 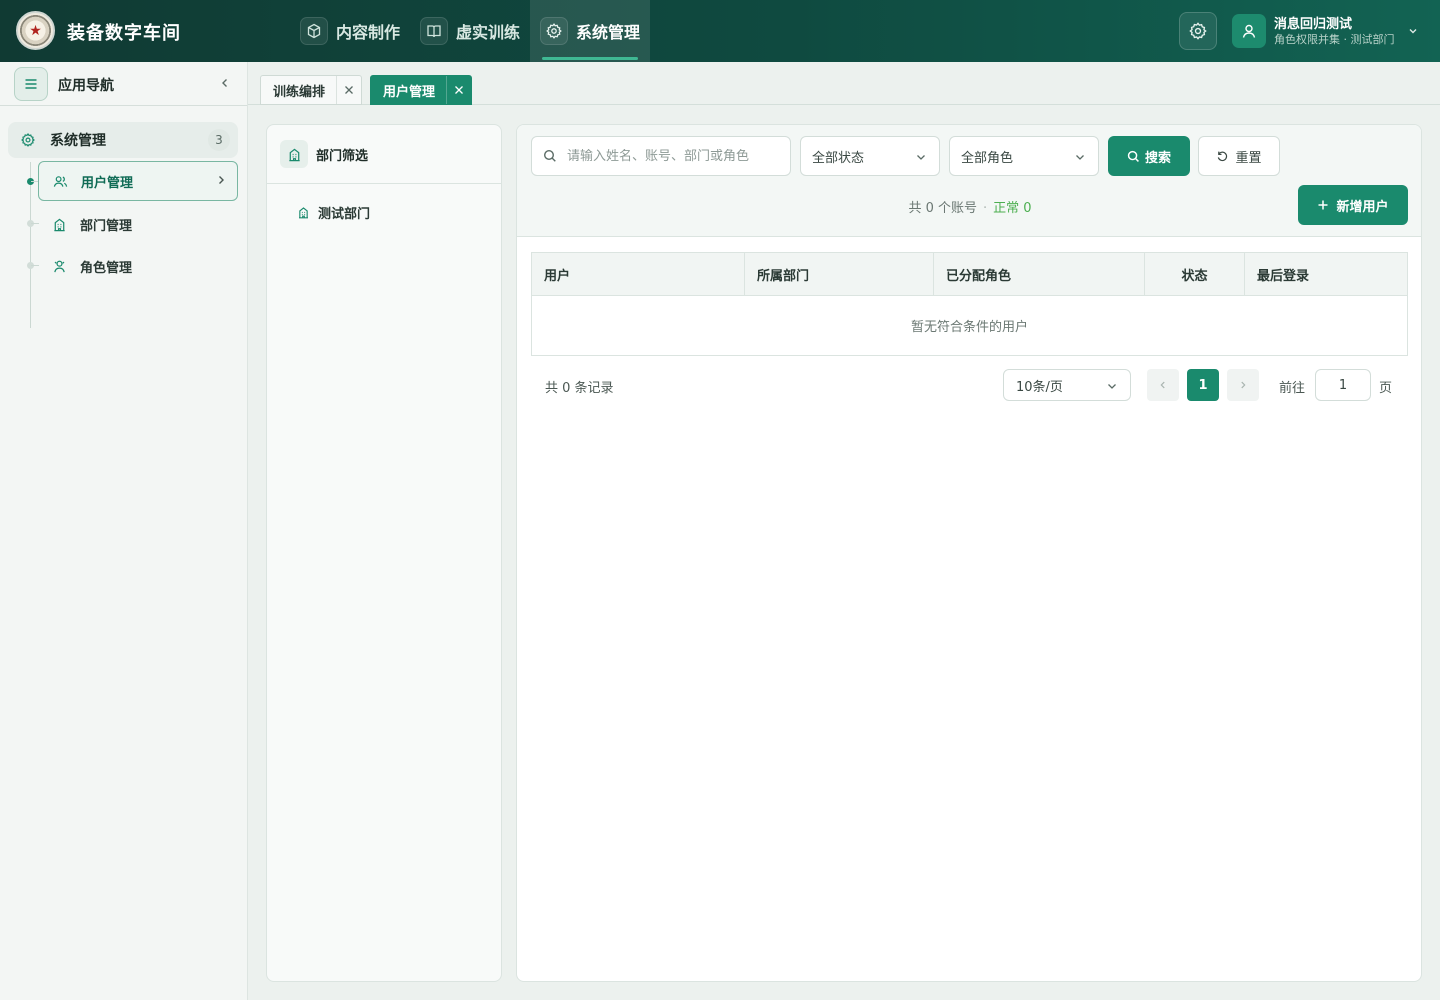 I want to click on collapse-sidebar-button, so click(x=225, y=83).